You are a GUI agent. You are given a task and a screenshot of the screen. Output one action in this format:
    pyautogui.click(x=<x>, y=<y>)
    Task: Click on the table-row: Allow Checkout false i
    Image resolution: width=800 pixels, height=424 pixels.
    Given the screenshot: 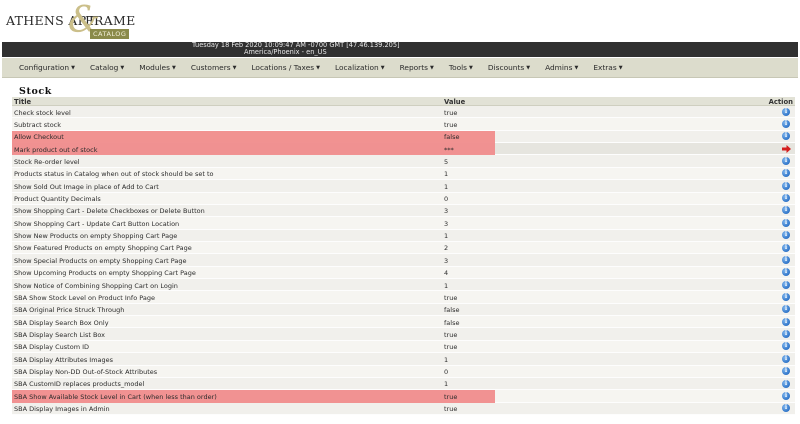 What is the action you would take?
    pyautogui.click(x=403, y=137)
    